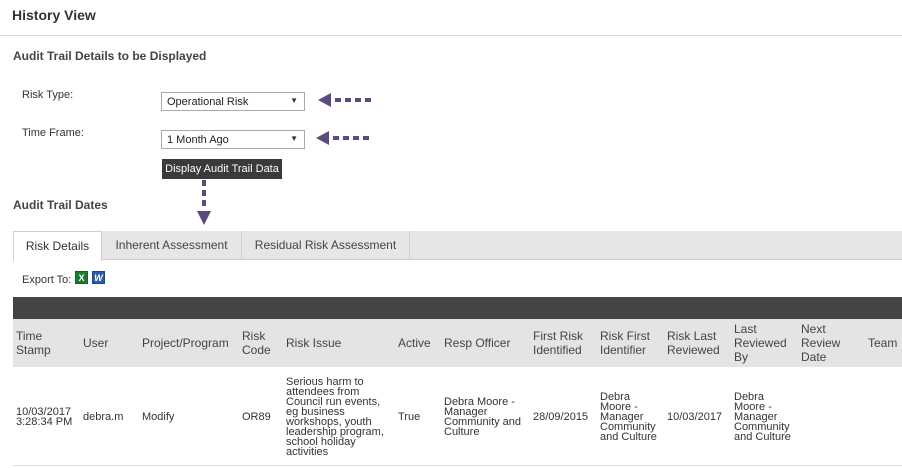  What do you see at coordinates (451, 18) in the screenshot?
I see `page-header: History View` at bounding box center [451, 18].